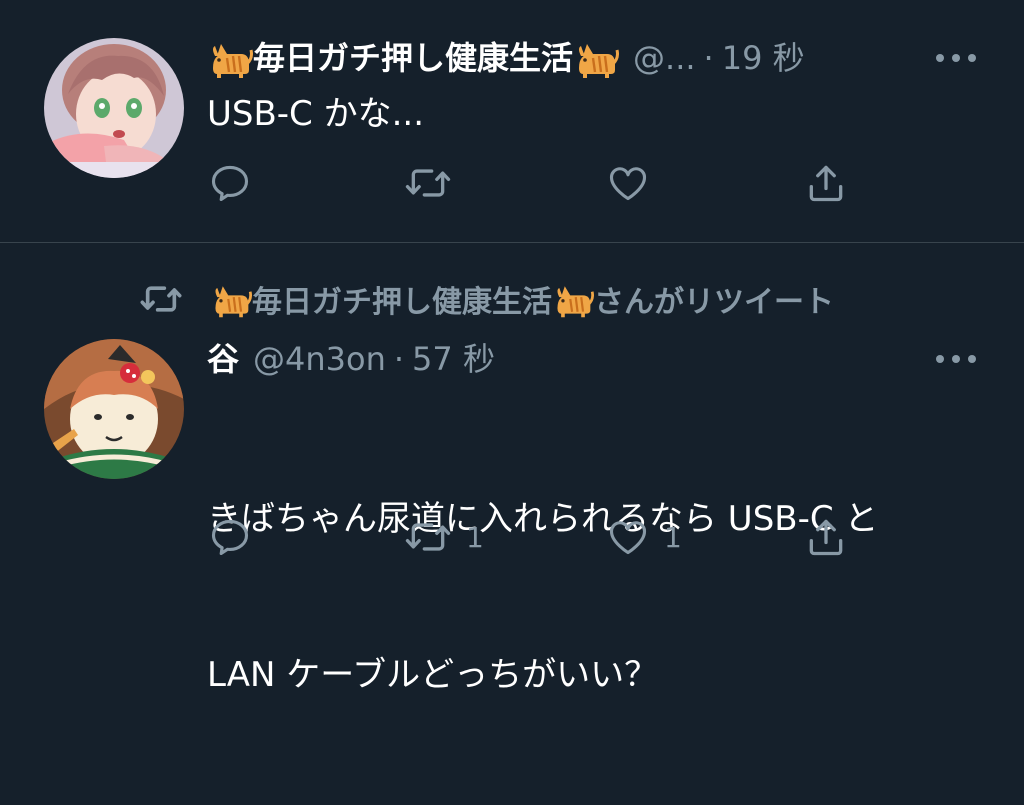  What do you see at coordinates (763, 58) in the screenshot?
I see `timestamp: 19 秒` at bounding box center [763, 58].